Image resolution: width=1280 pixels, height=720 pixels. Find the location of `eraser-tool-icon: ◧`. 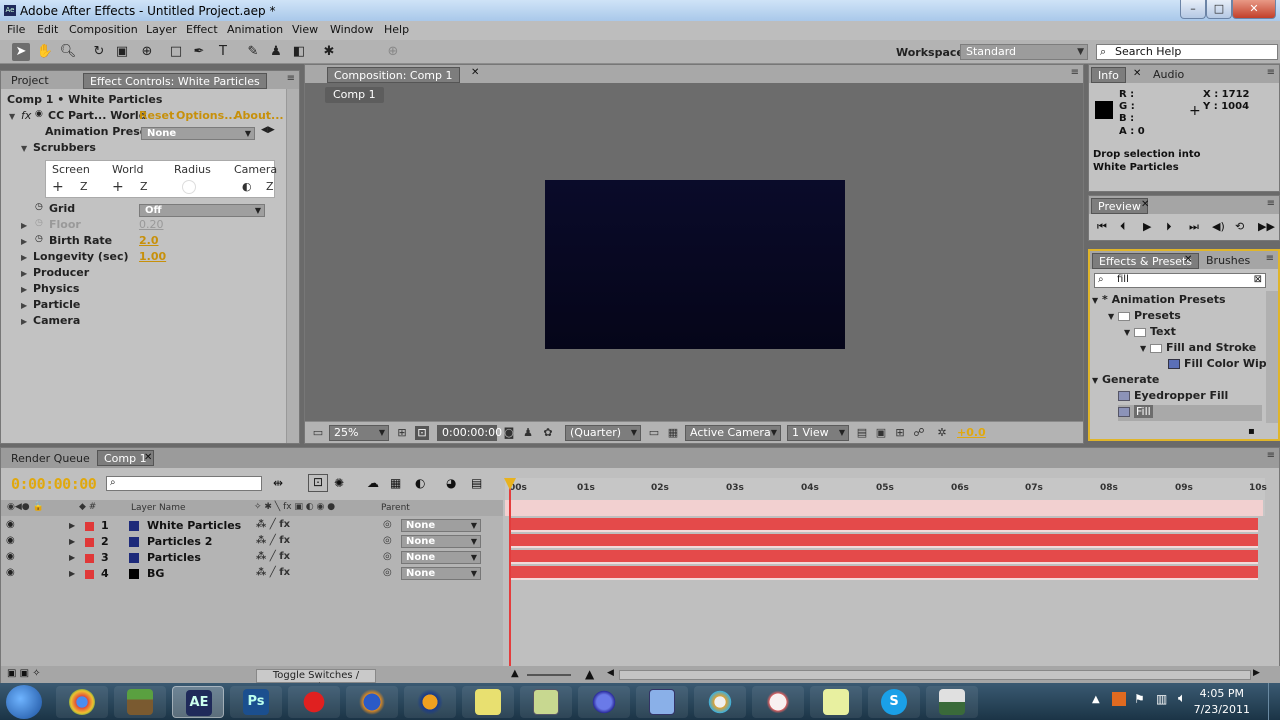

eraser-tool-icon: ◧ is located at coordinates (299, 52).